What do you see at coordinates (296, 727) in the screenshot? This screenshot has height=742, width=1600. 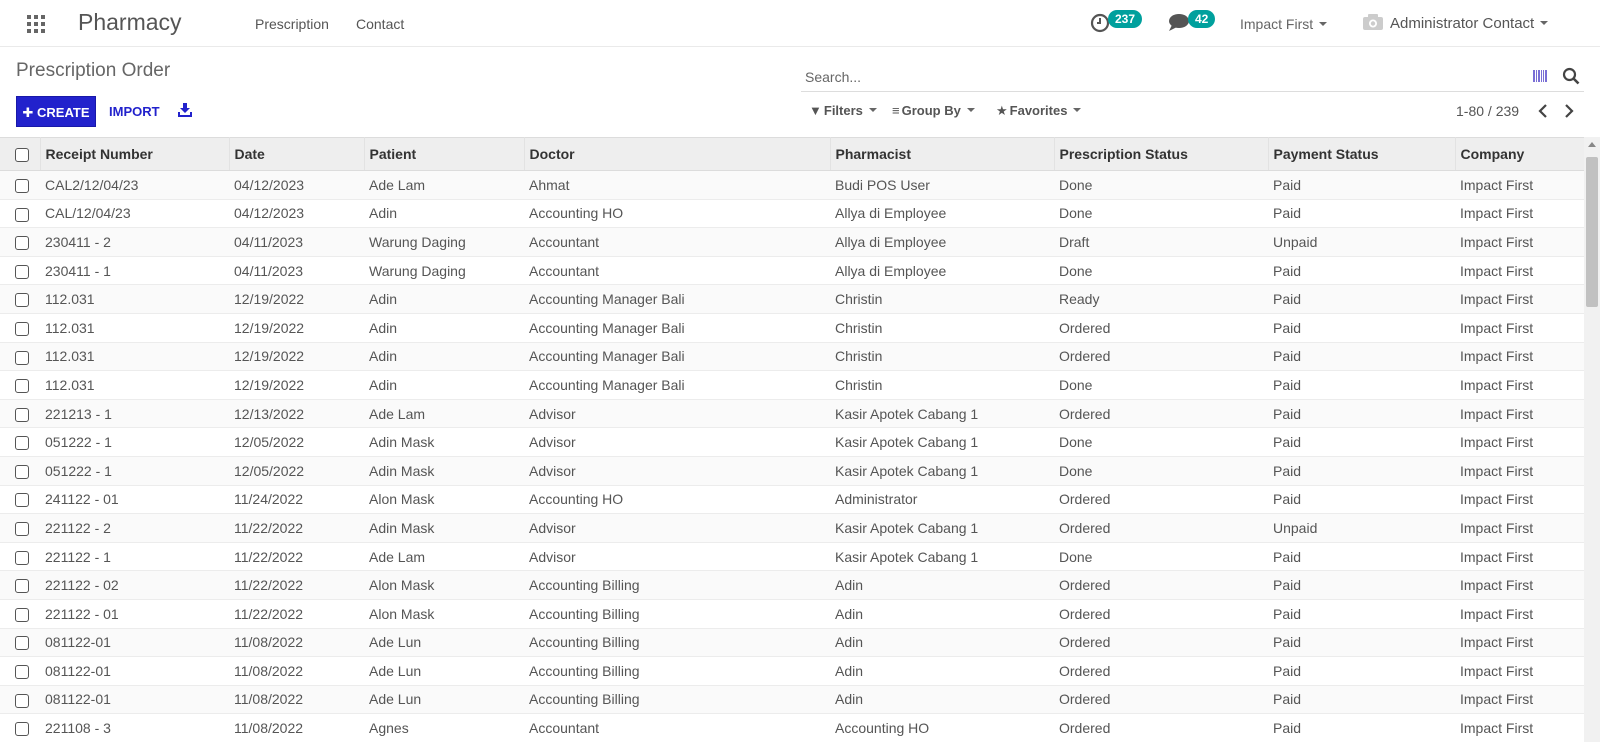 I see `table-cell: 11/08/2022` at bounding box center [296, 727].